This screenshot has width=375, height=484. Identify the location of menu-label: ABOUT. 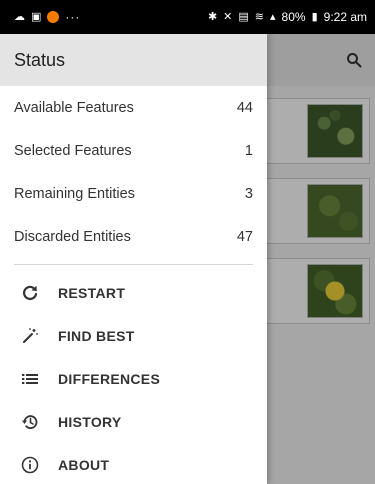
(84, 464).